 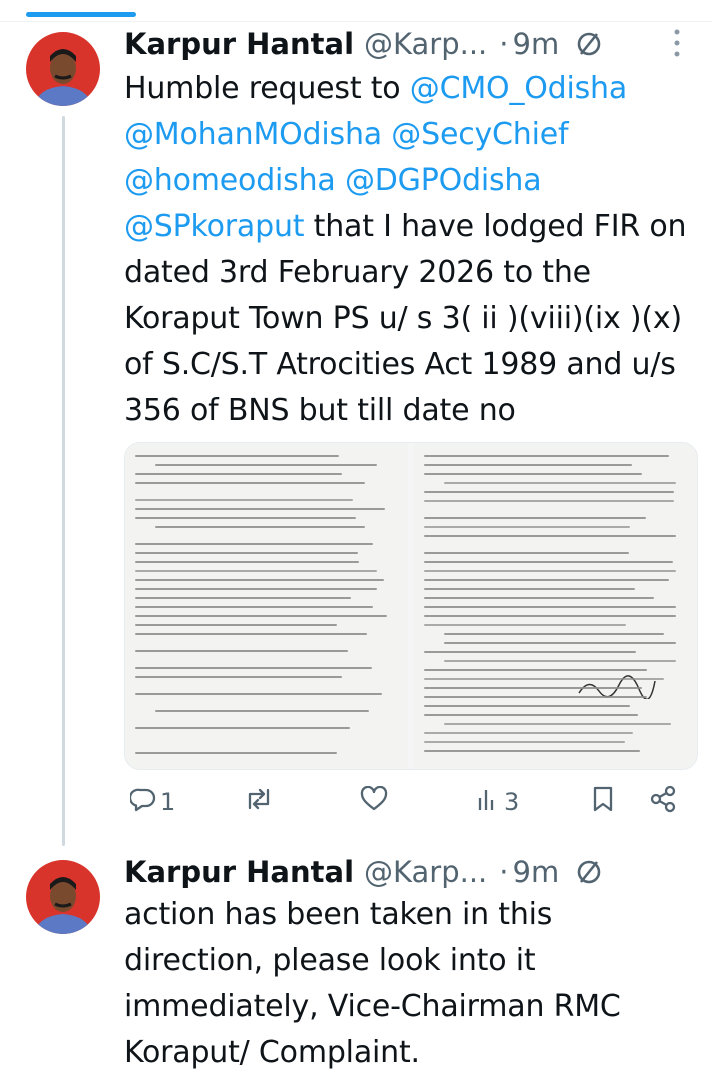 What do you see at coordinates (214, 226) in the screenshot?
I see `mention-link: @SPkoraput` at bounding box center [214, 226].